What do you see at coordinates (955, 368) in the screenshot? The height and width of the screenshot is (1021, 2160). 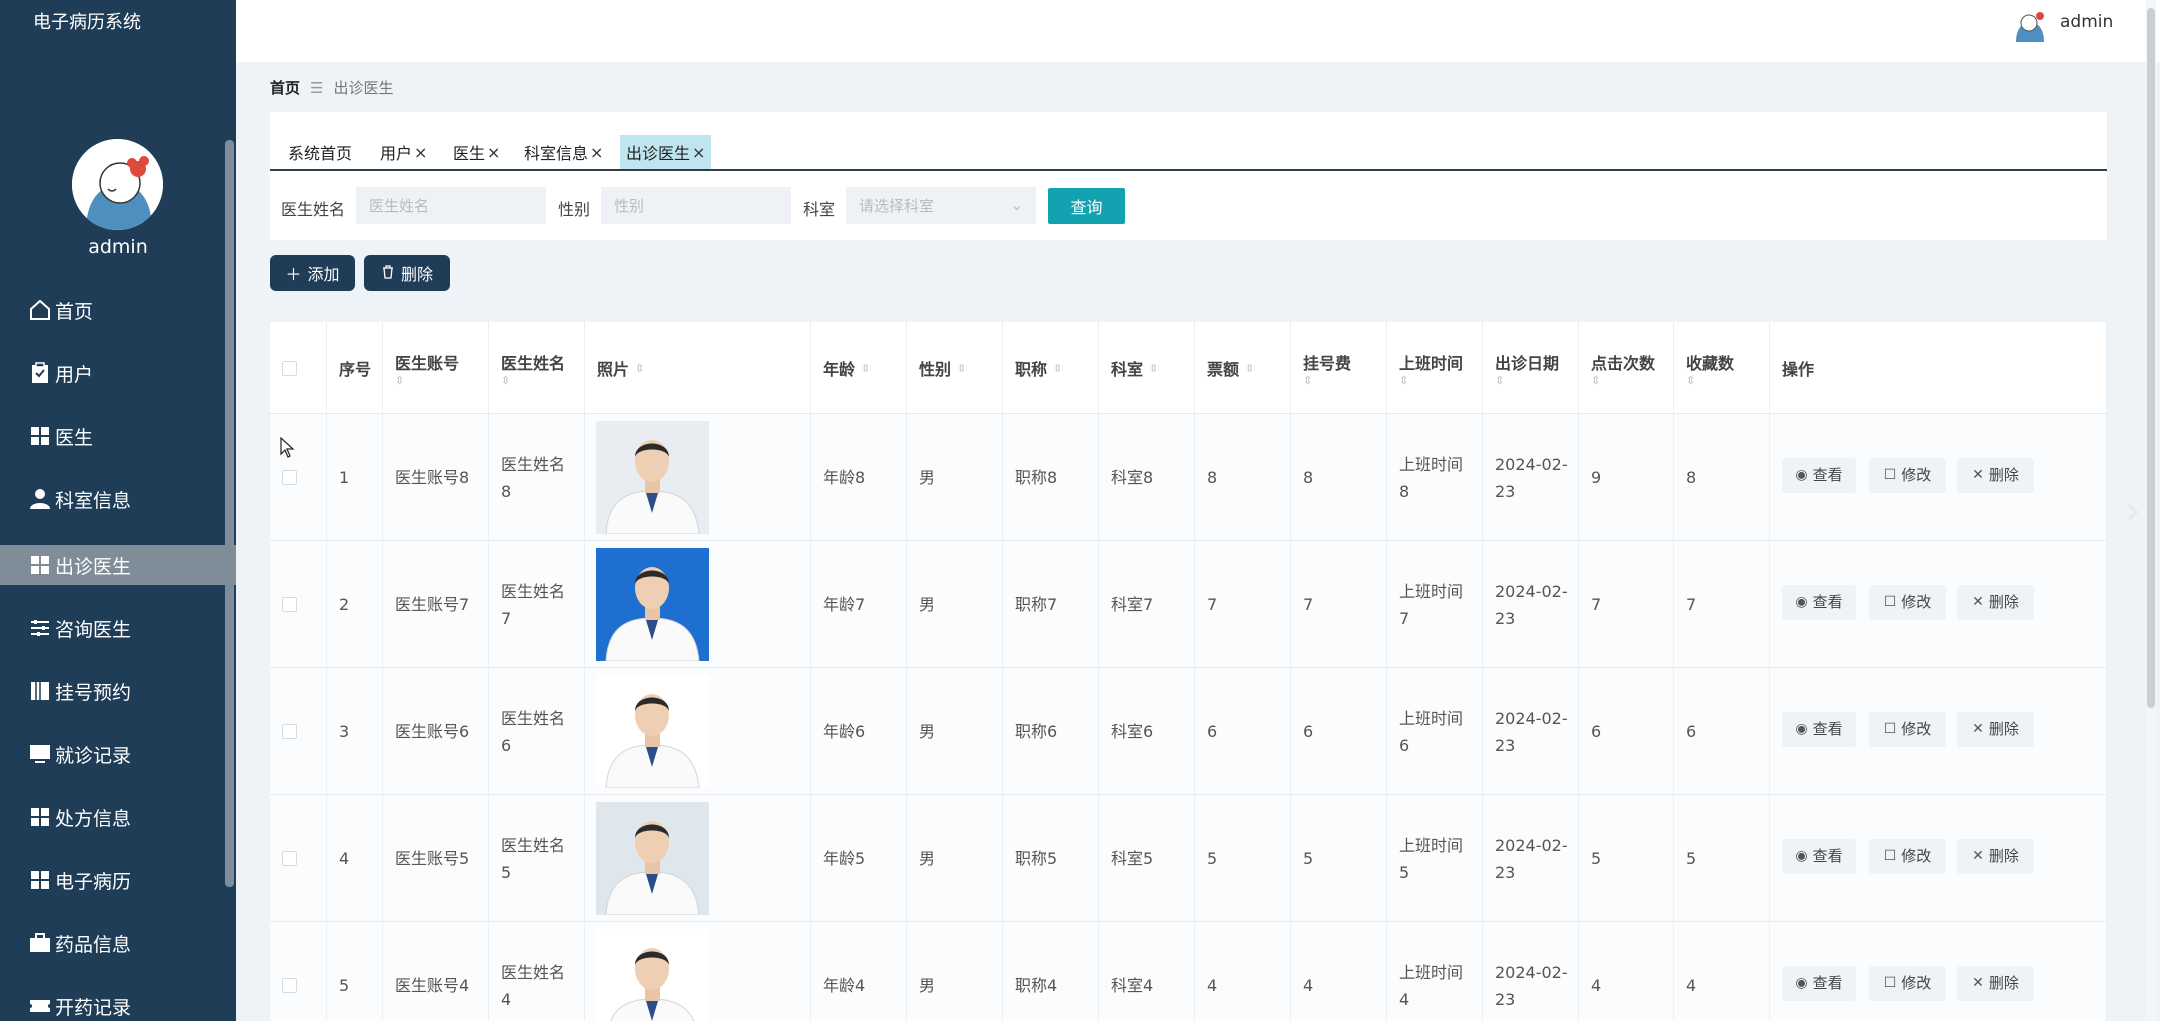 I see `column-header-gender: 性别 ⇳` at bounding box center [955, 368].